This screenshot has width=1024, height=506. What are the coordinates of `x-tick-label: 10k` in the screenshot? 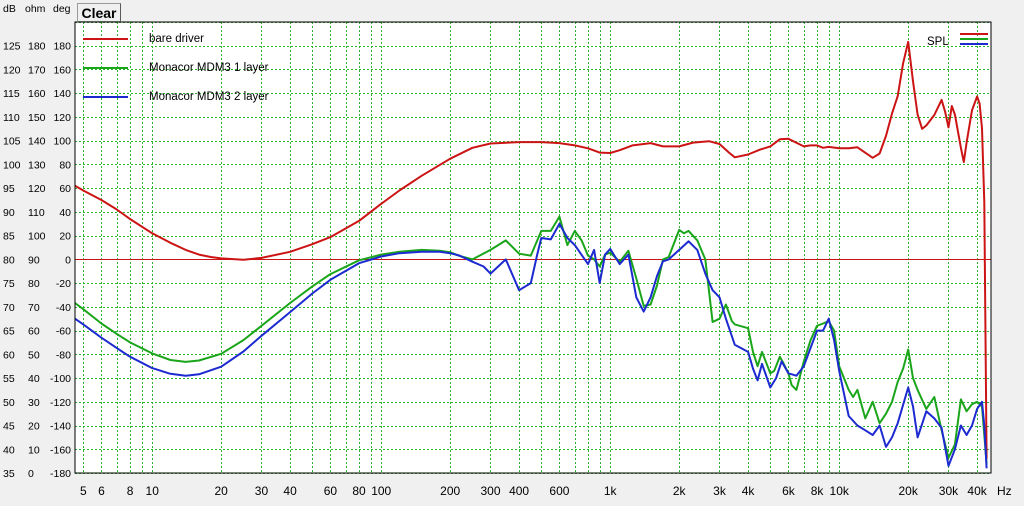 It's located at (840, 491).